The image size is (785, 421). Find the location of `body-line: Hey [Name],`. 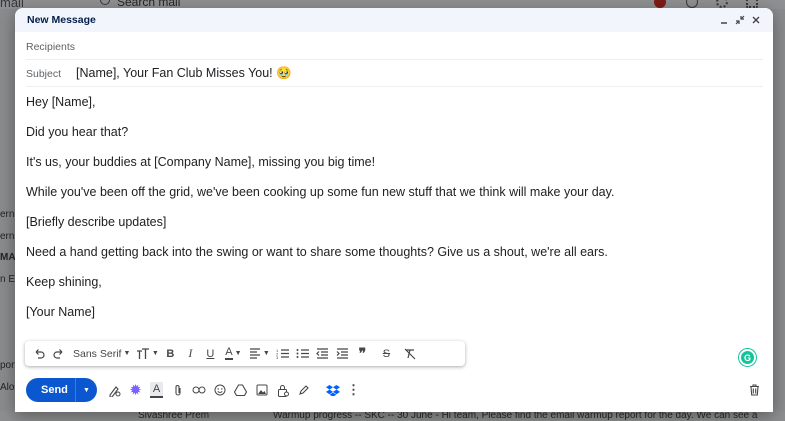

body-line: Hey [Name], is located at coordinates (61, 102).